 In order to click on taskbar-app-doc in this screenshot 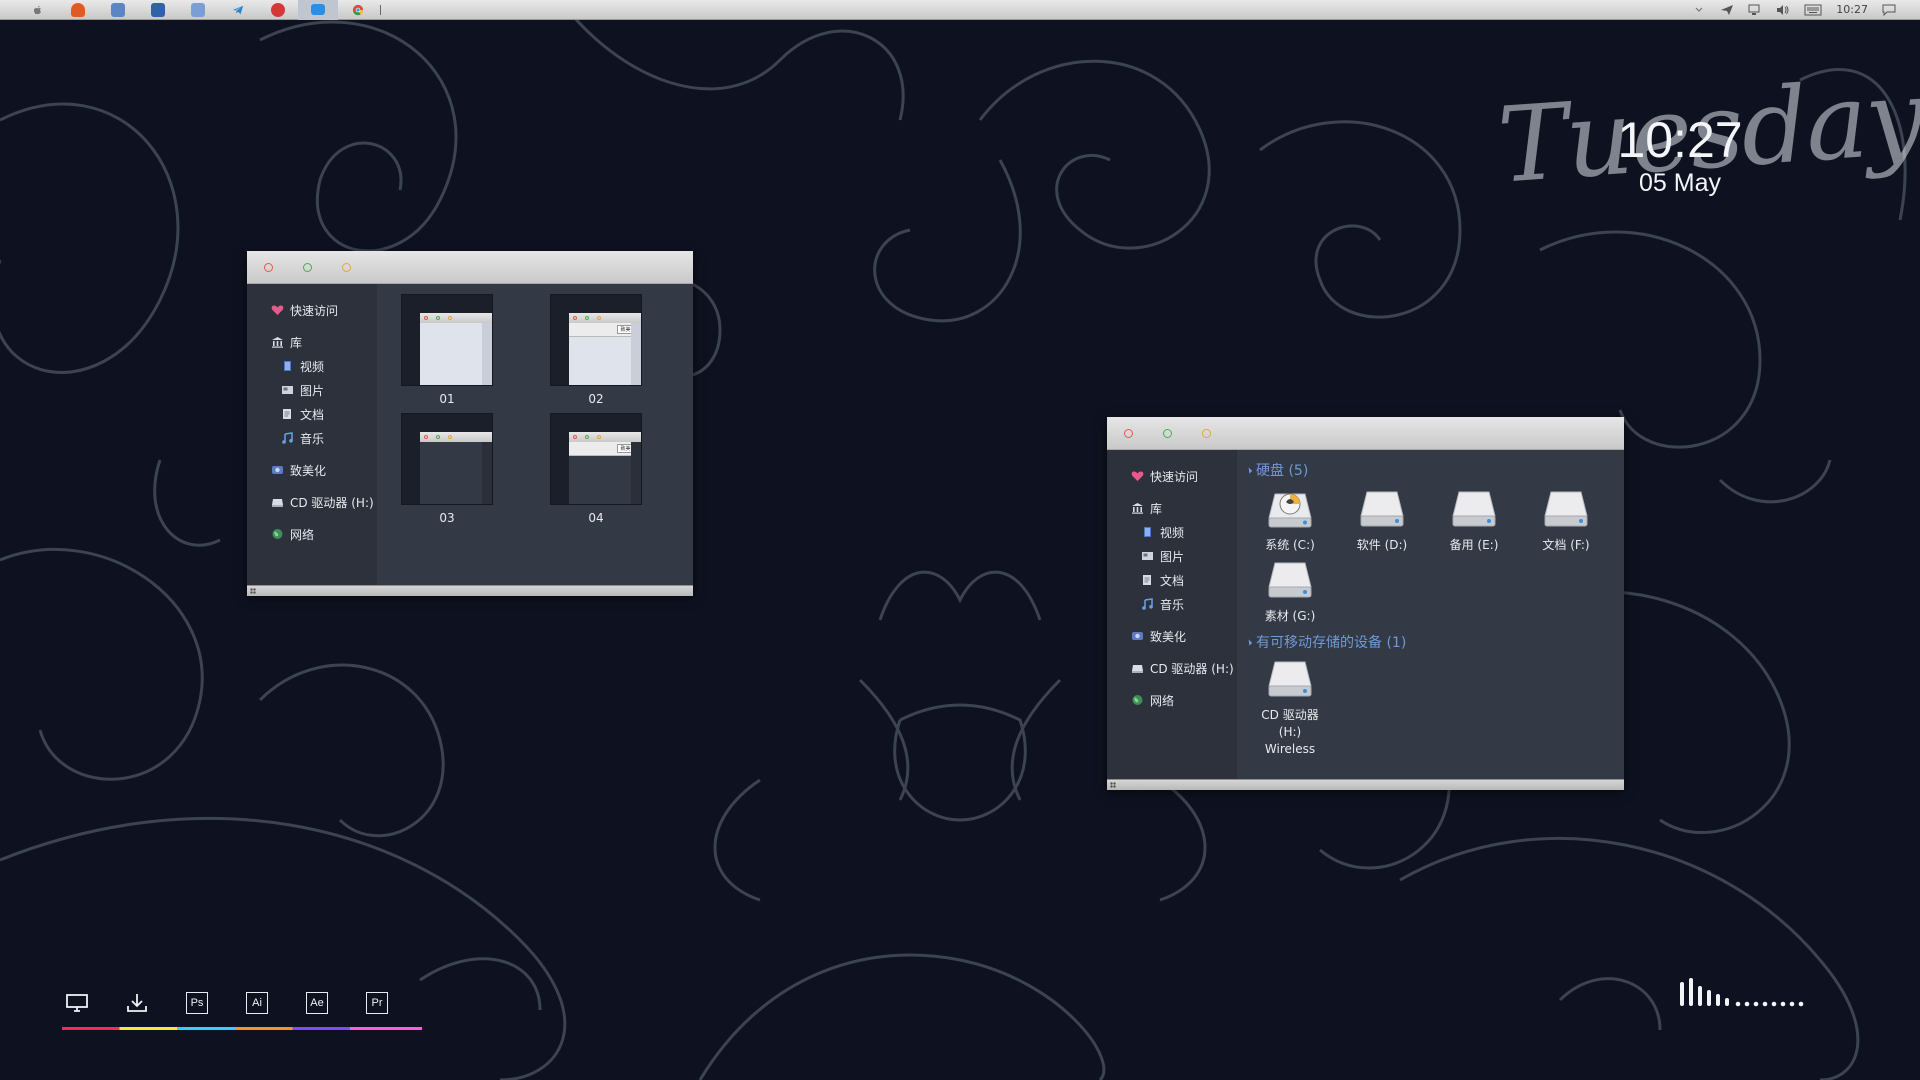, I will do `click(118, 10)`.